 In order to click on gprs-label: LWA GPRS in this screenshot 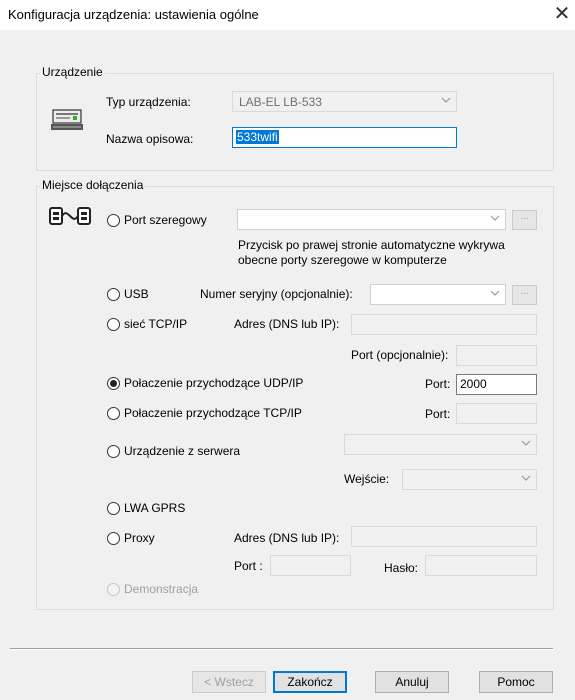, I will do `click(154, 508)`.